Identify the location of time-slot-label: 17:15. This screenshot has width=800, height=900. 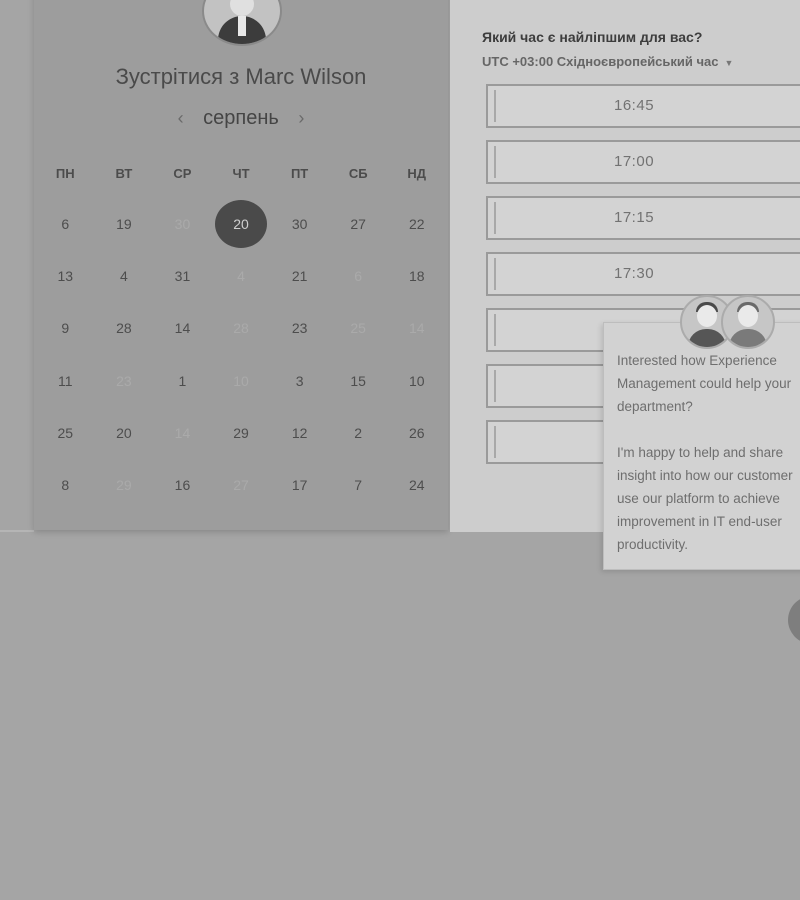
(634, 217).